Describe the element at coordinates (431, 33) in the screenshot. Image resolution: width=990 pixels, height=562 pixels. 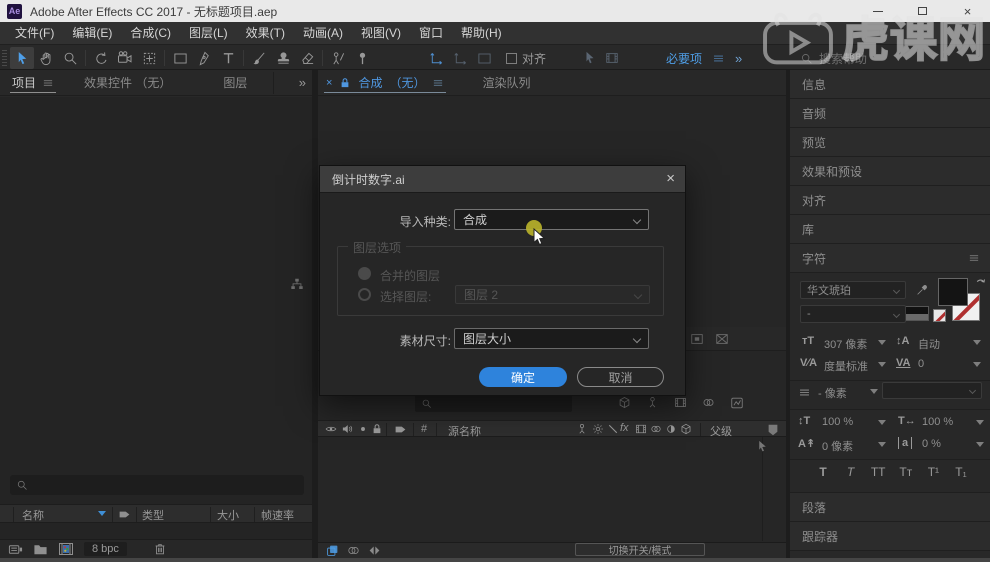
I see `menu-window: 窗口` at that location.